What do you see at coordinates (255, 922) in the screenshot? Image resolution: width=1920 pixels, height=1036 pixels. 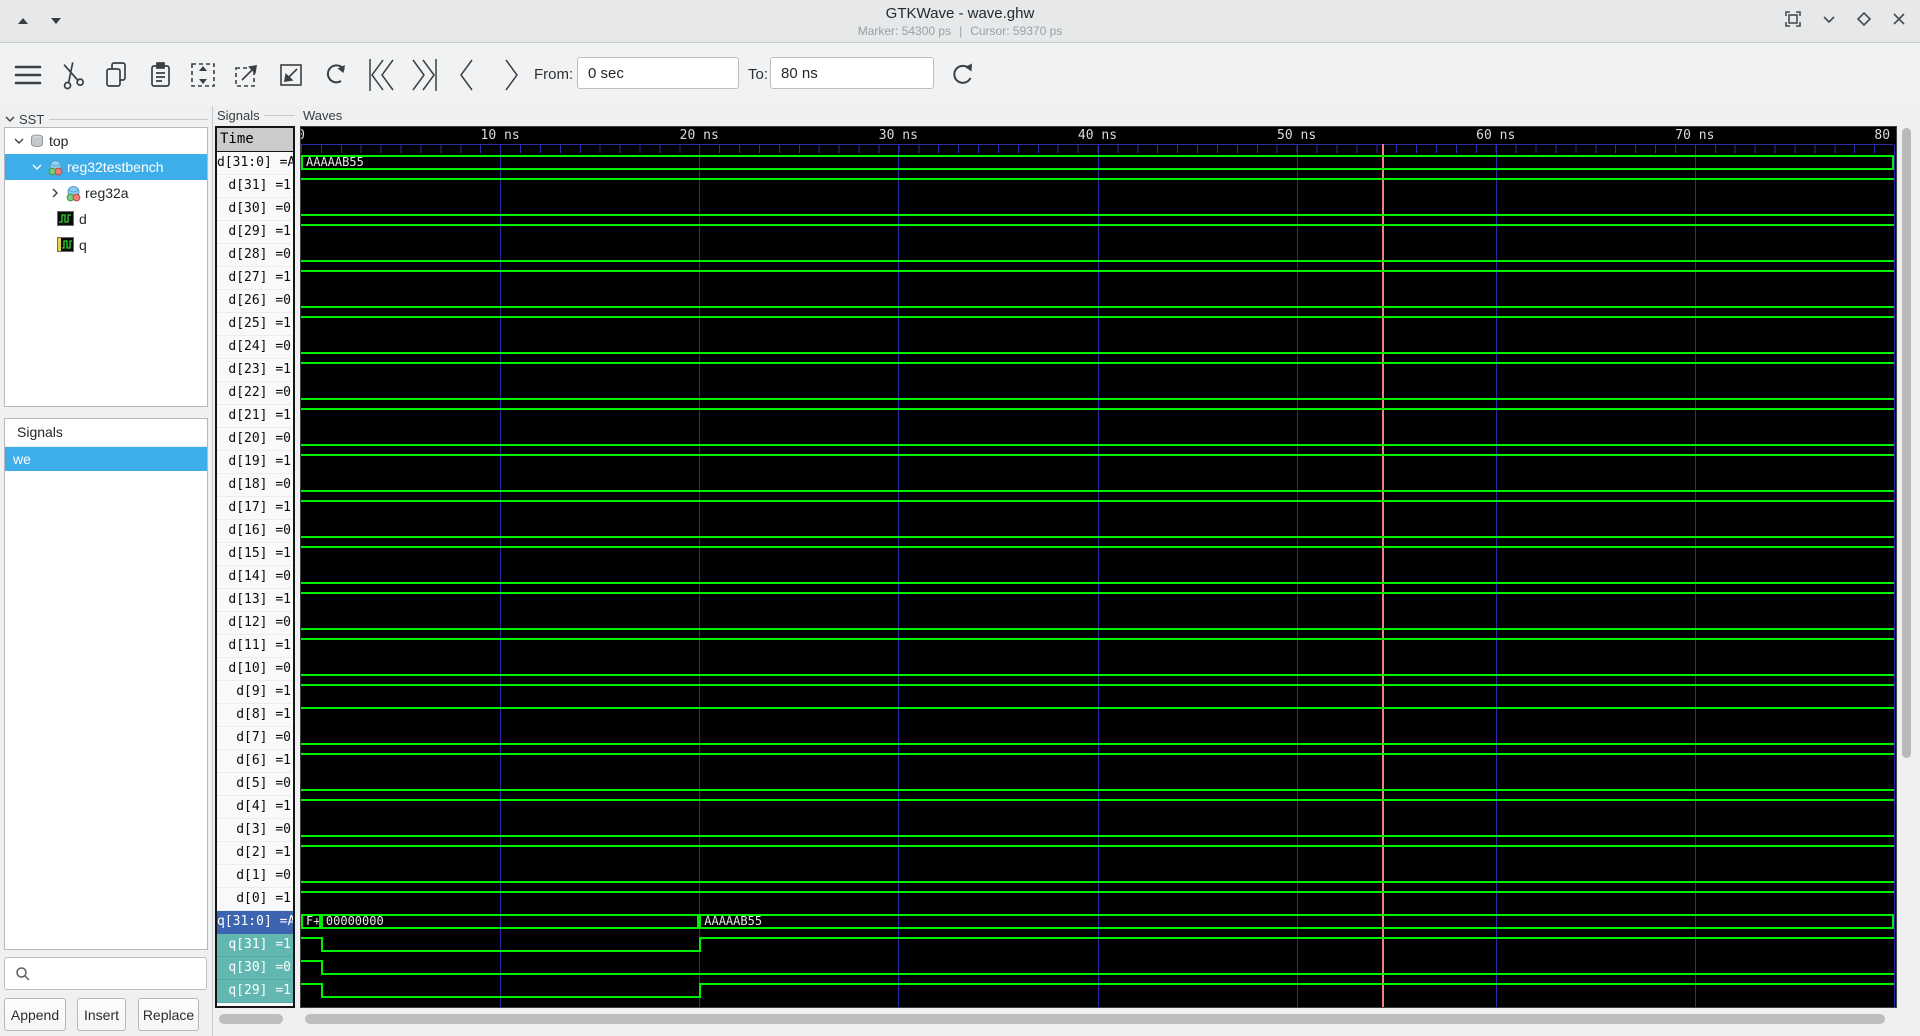 I see `signal-label-row: q[31:0] =A` at bounding box center [255, 922].